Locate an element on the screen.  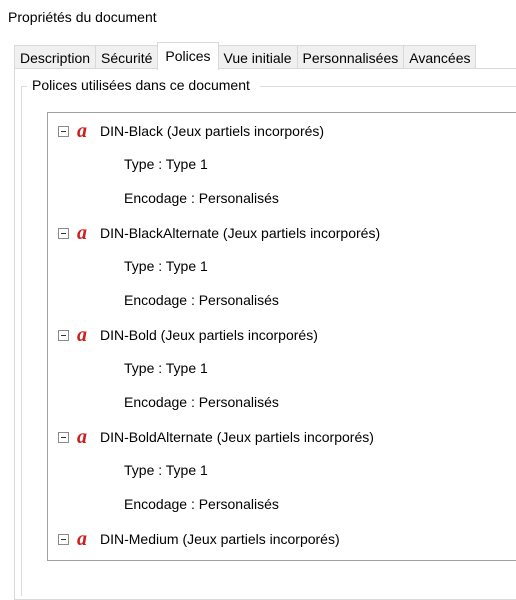
tab-avancees: Avancées is located at coordinates (440, 57).